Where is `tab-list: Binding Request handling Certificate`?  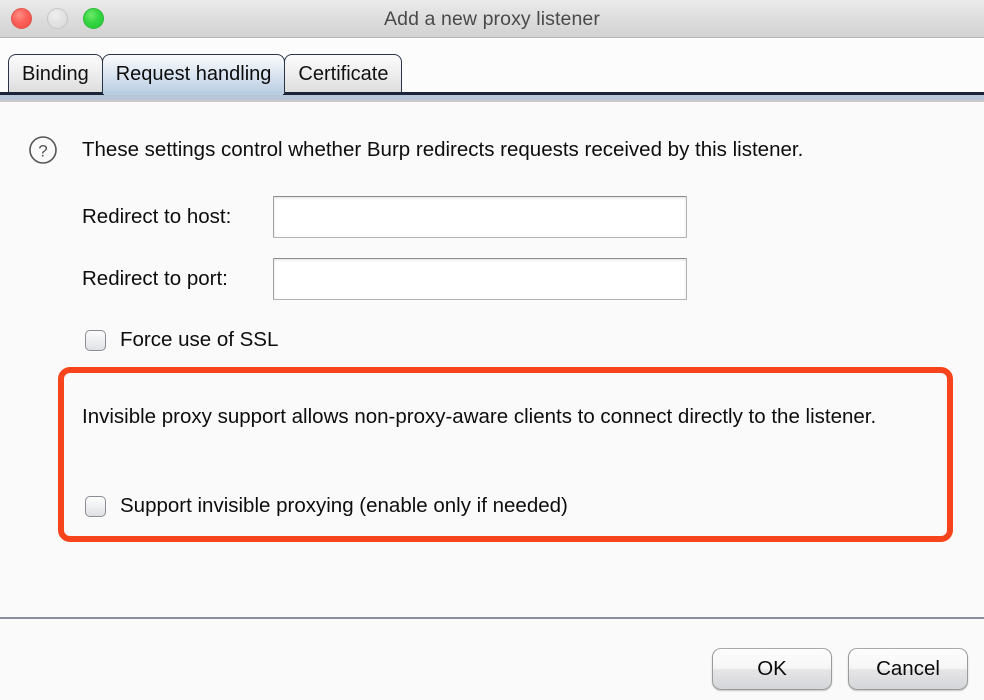
tab-list: Binding Request handling Certificate is located at coordinates (205, 70).